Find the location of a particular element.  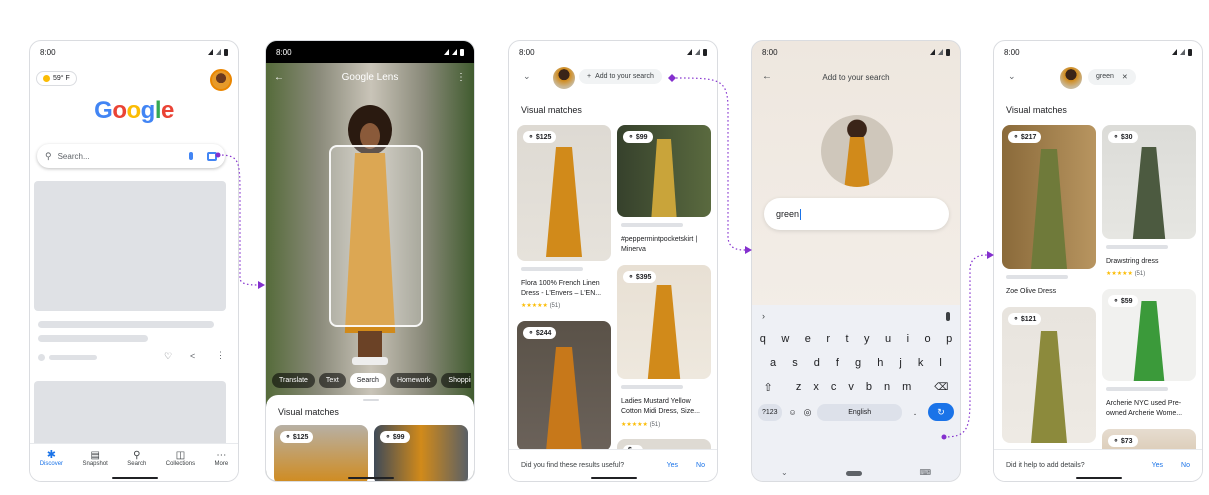

refine-chip: green ✕ is located at coordinates (1112, 77).